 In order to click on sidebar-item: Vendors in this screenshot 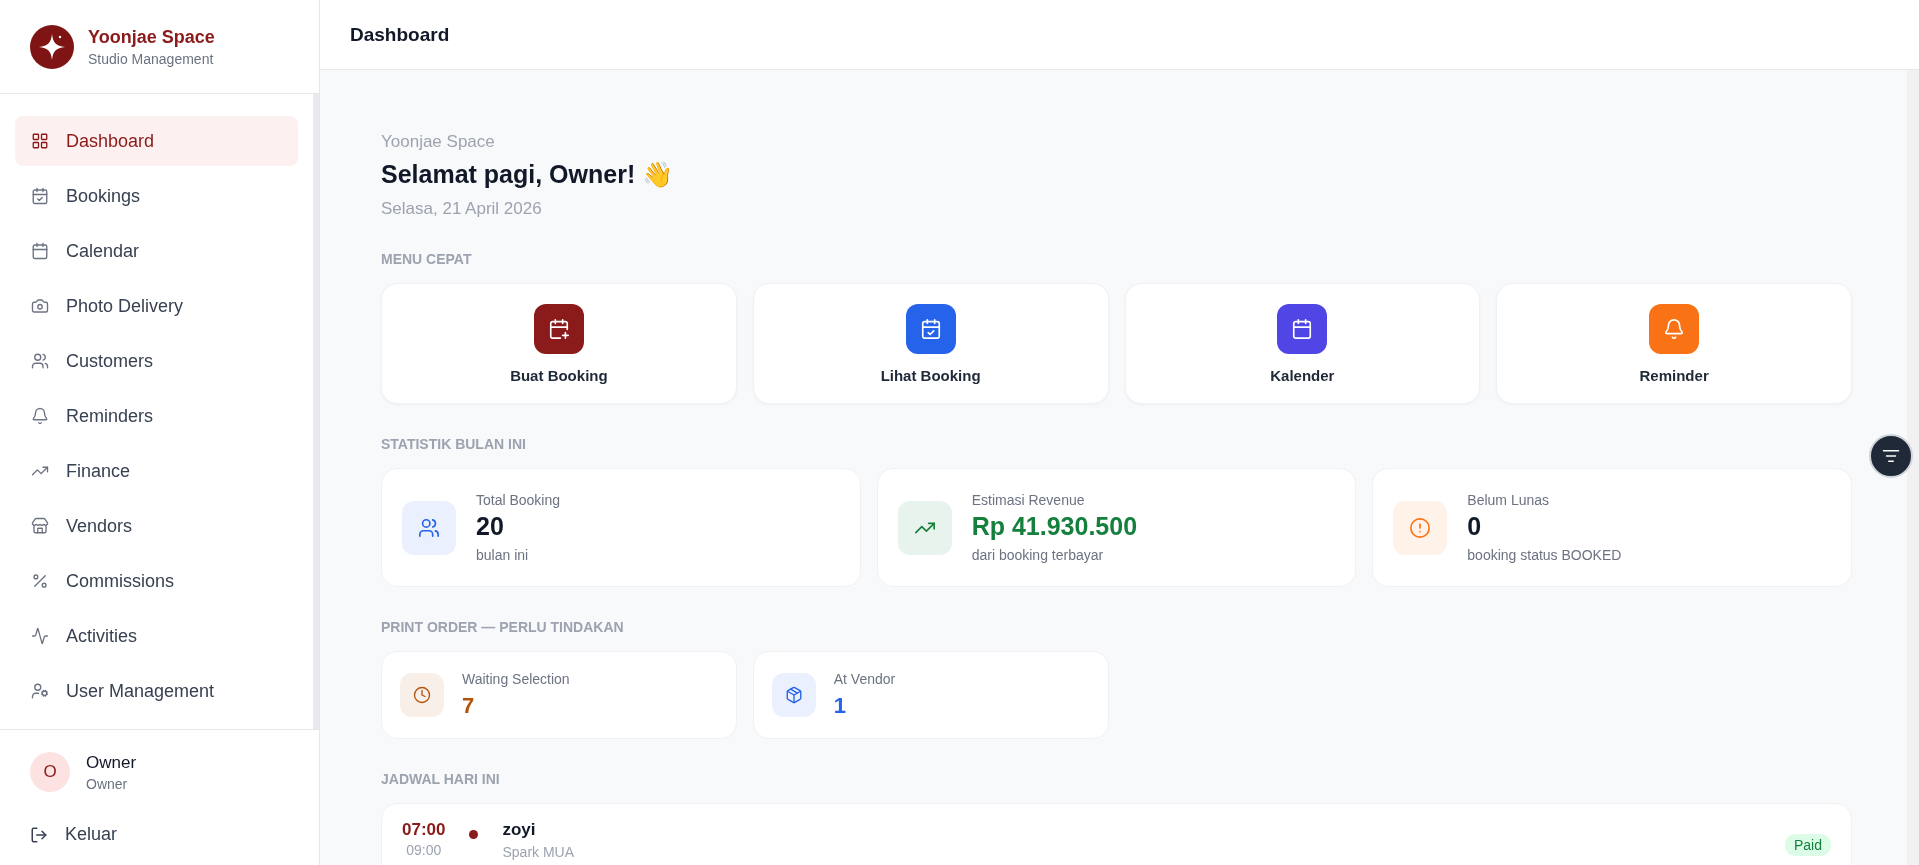, I will do `click(156, 526)`.